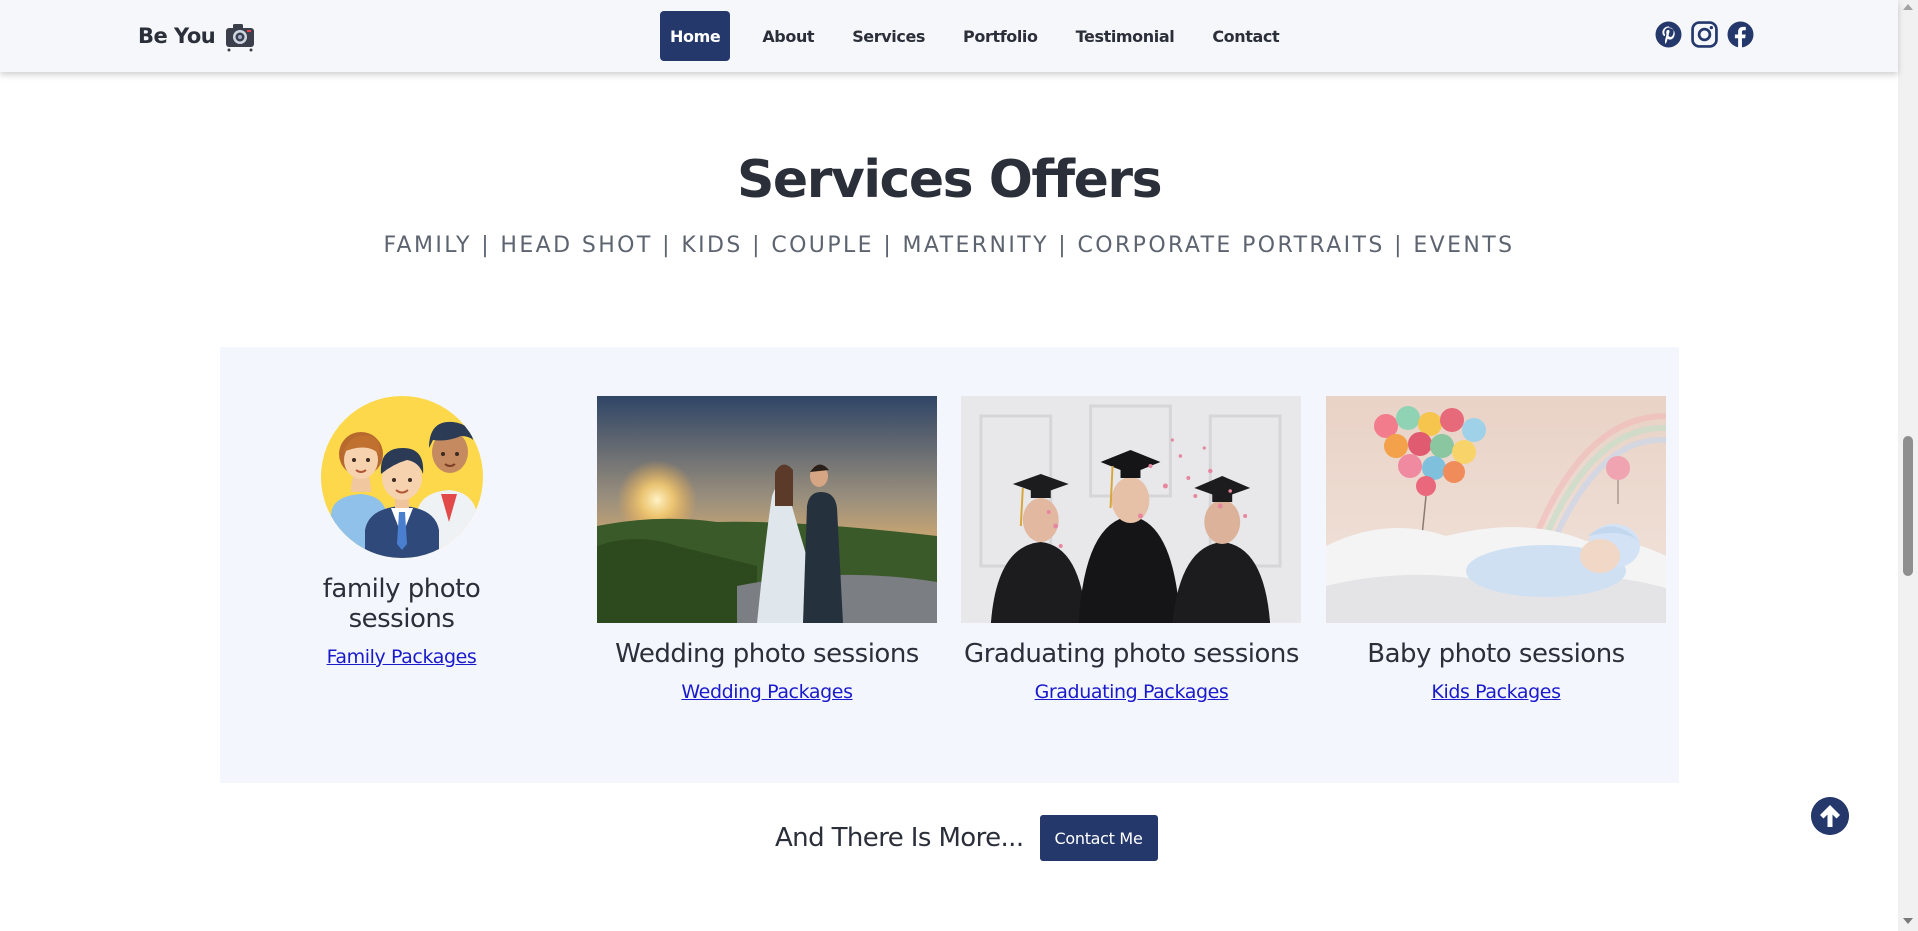 The height and width of the screenshot is (931, 1918). I want to click on brand: Be You, so click(197, 36).